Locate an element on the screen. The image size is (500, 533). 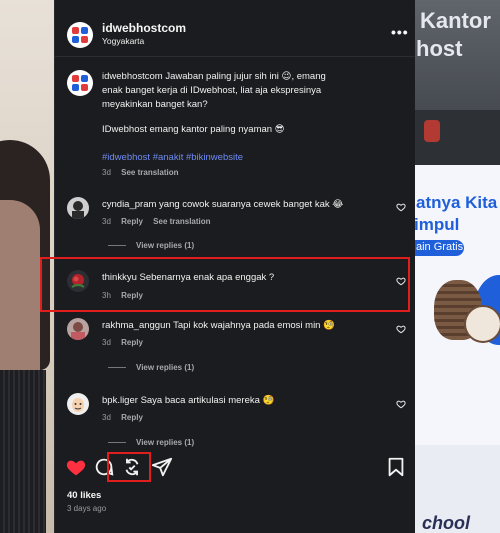
comment-meta: 3d Reply See translation is located at coordinates (156, 221).